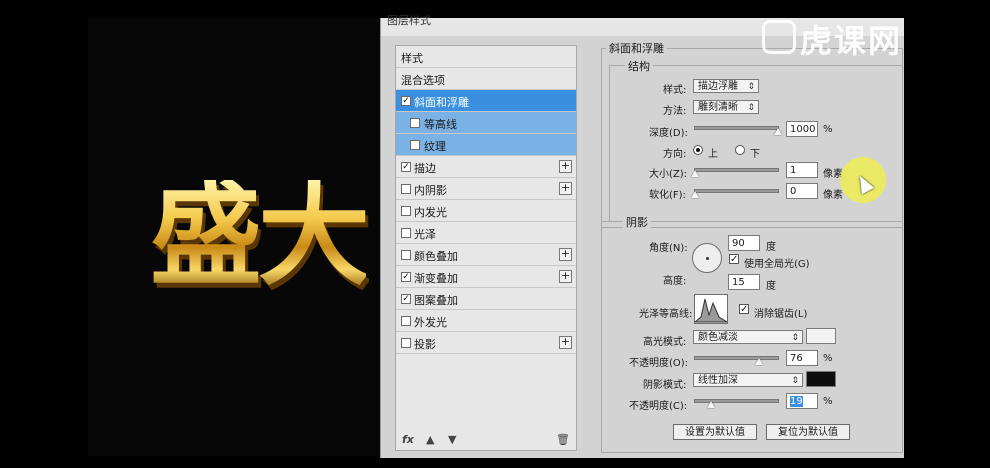  Describe the element at coordinates (668, 174) in the screenshot. I see `size-label: 大小(Z):` at that location.